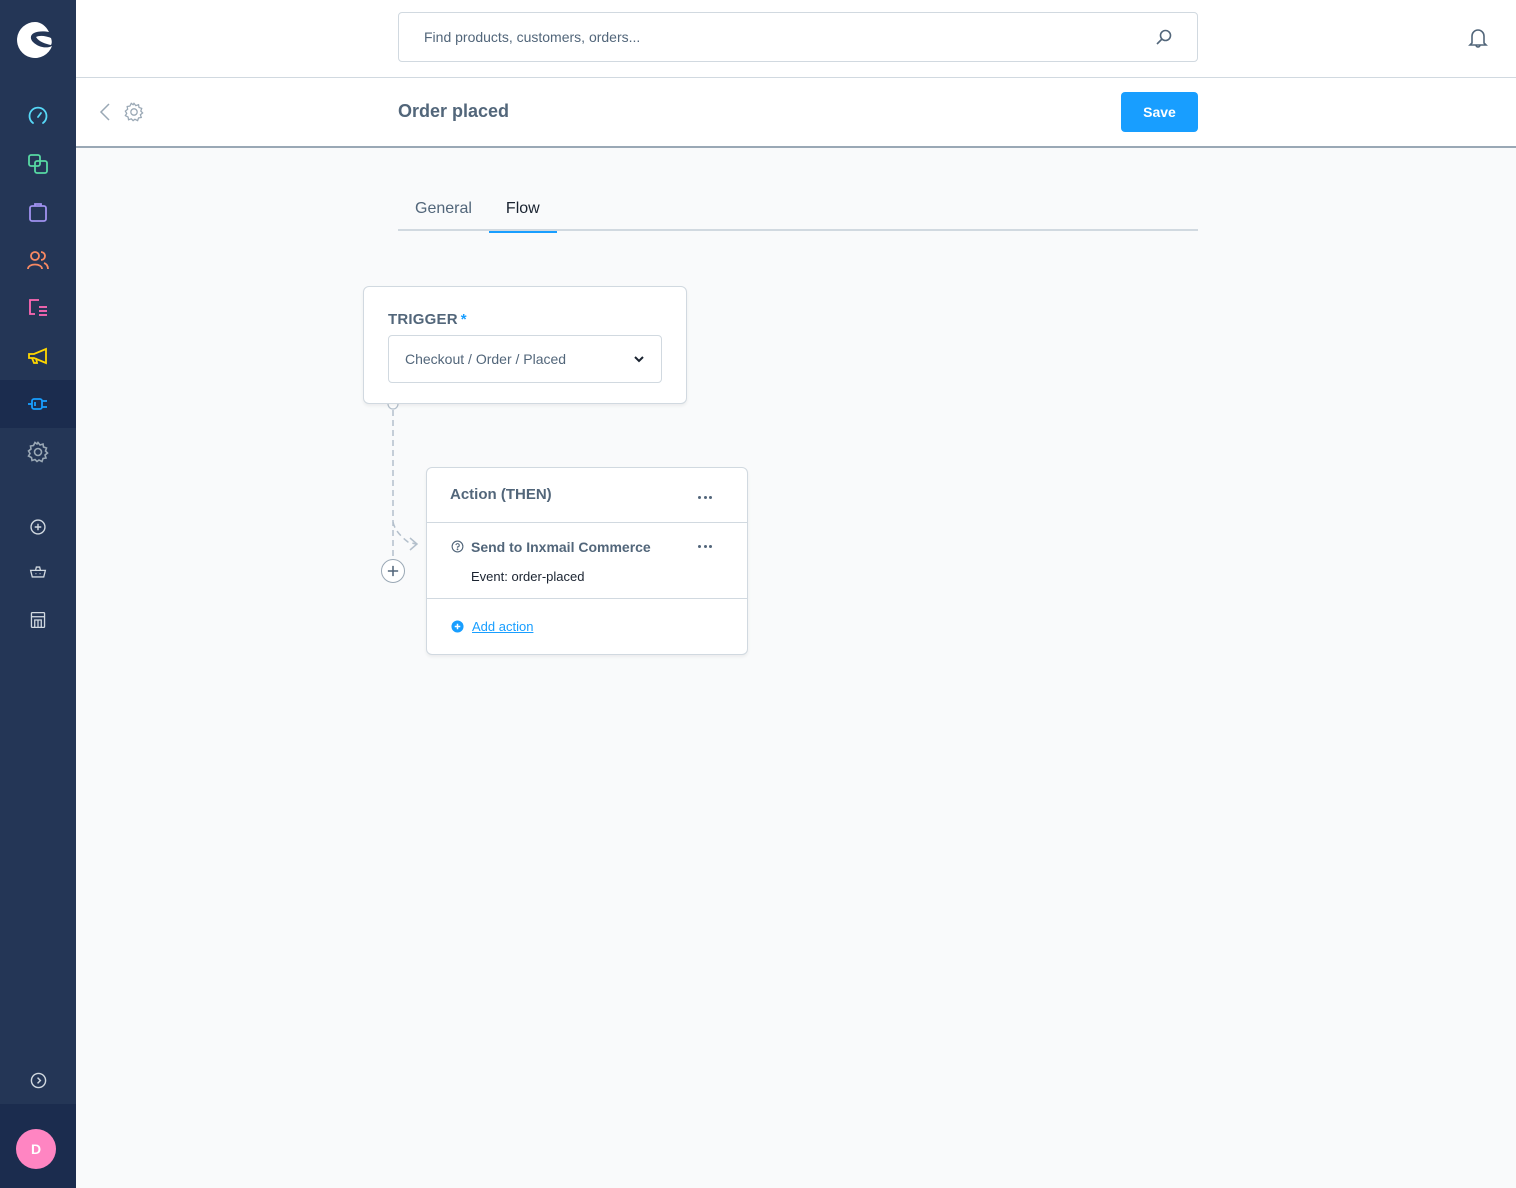 This screenshot has width=1516, height=1188. Describe the element at coordinates (501, 494) in the screenshot. I see `action-title: Action (THEN)` at that location.